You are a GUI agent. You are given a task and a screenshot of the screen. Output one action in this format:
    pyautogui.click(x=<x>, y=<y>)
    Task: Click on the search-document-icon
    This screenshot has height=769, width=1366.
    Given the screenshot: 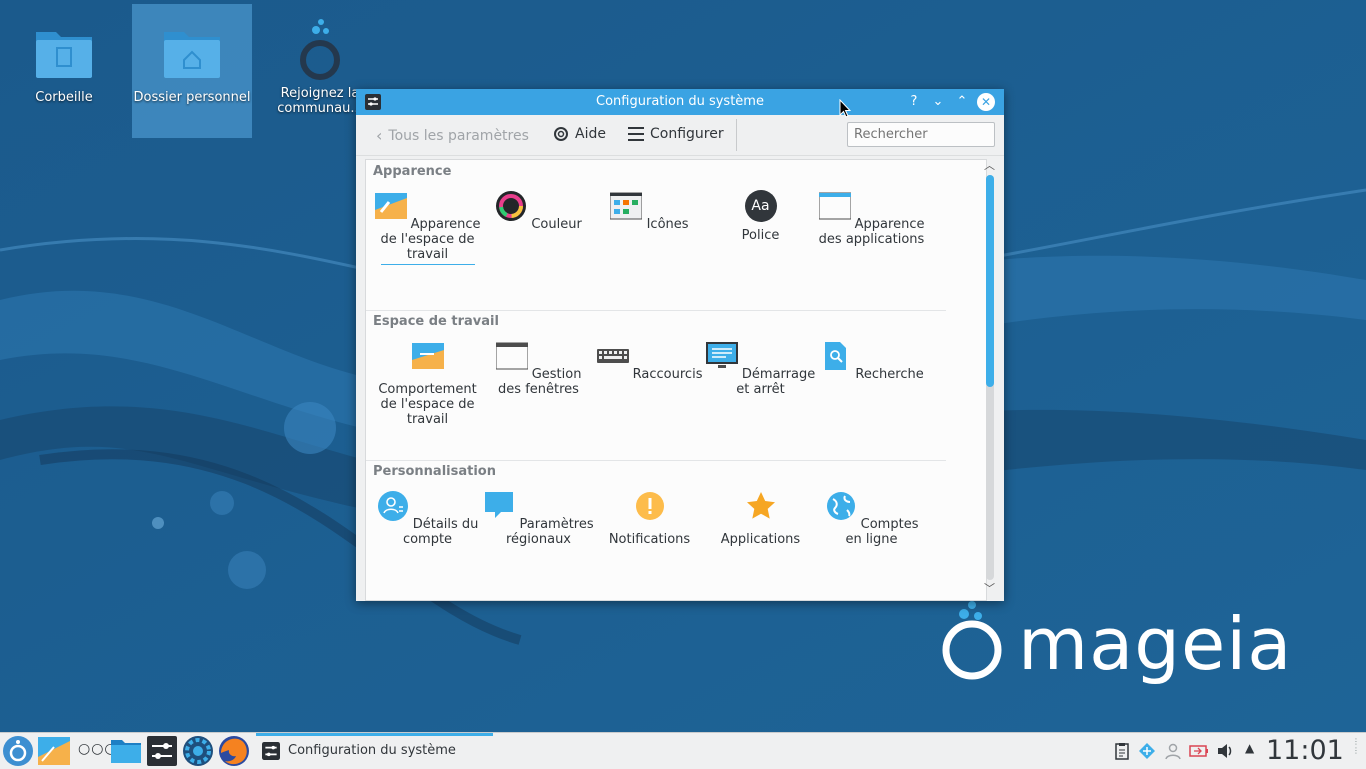 What is the action you would take?
    pyautogui.click(x=836, y=356)
    